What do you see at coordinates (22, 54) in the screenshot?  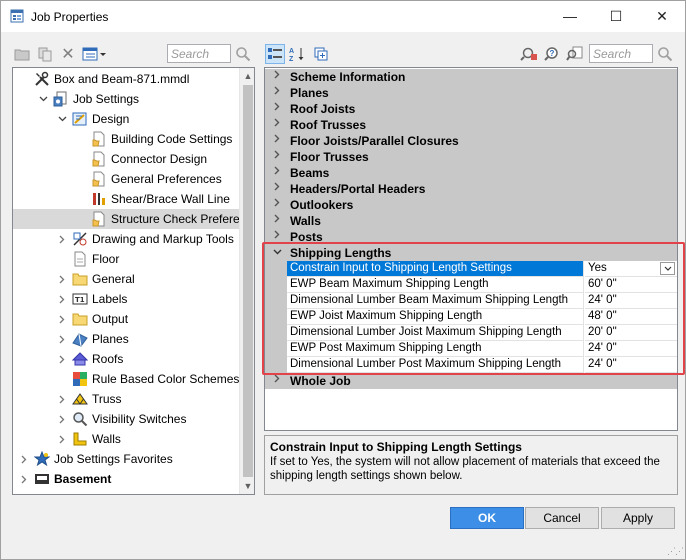 I see `new-folder-icon` at bounding box center [22, 54].